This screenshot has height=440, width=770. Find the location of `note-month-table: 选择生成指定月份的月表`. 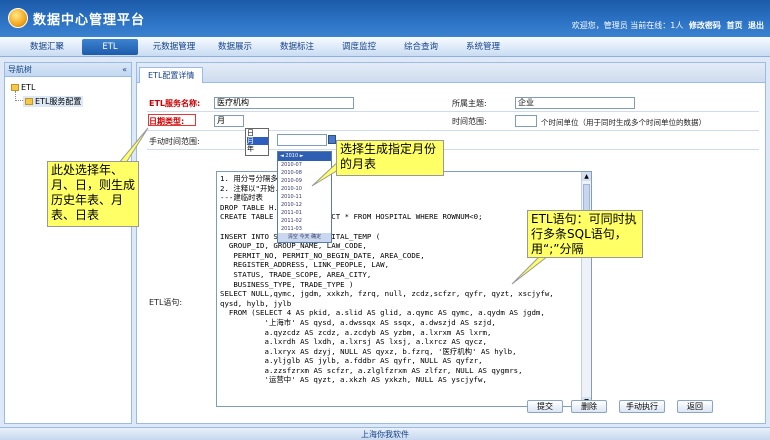

note-month-table: 选择生成指定月份的月表 is located at coordinates (390, 158).